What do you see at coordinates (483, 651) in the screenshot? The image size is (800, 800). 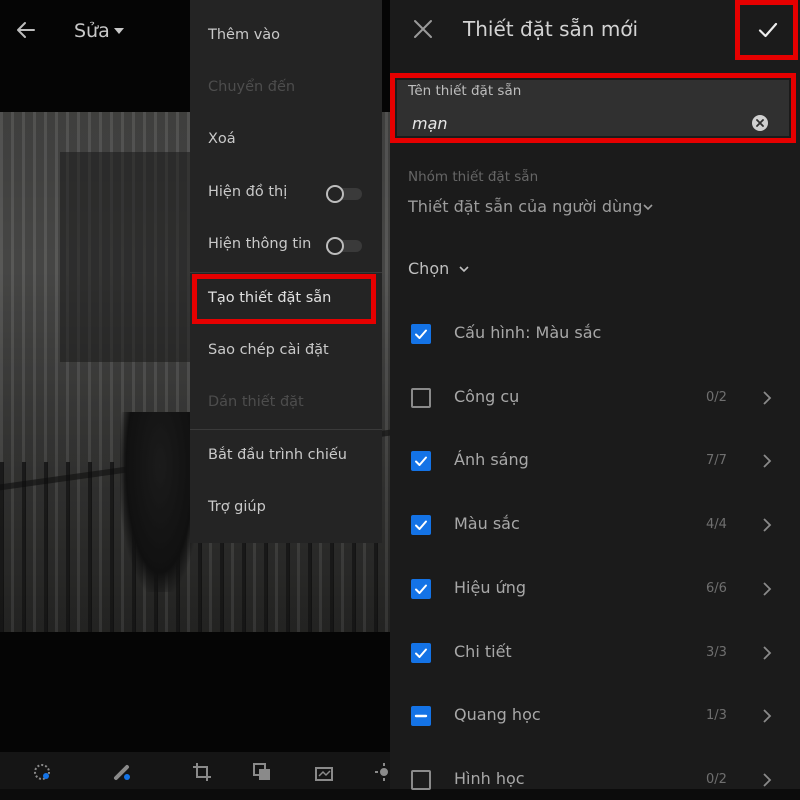 I see `option-label: Chi tiết` at bounding box center [483, 651].